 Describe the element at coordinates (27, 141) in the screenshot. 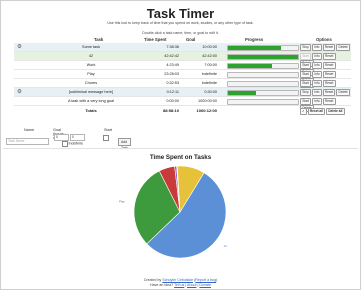

I see `task-name-input: Task Name` at that location.